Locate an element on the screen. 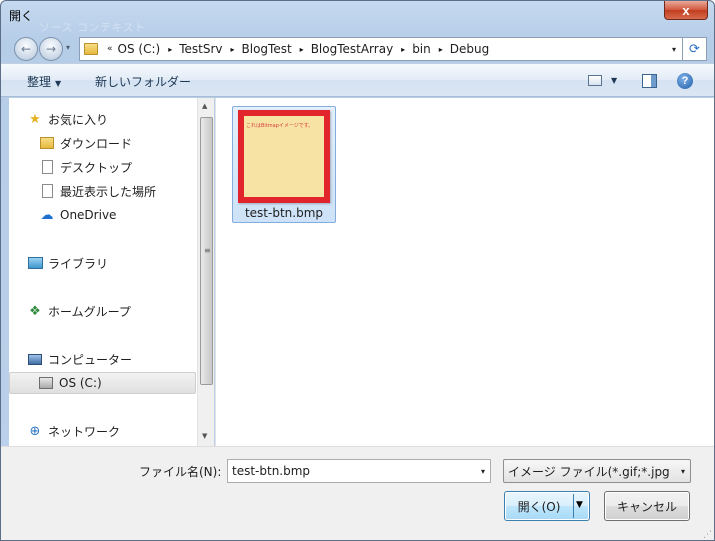 This screenshot has width=715, height=541. sidebar-item-homegroup: ❖ ホームグループ is located at coordinates (79, 311).